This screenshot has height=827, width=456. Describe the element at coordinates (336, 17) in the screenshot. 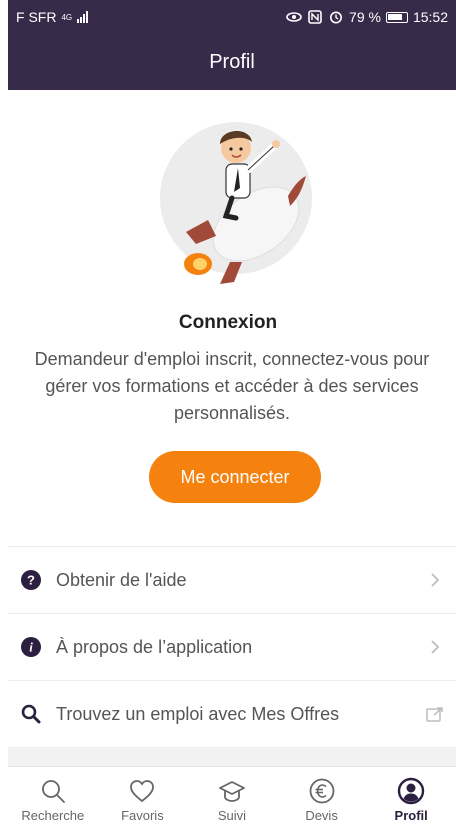

I see `alarm-icon` at that location.